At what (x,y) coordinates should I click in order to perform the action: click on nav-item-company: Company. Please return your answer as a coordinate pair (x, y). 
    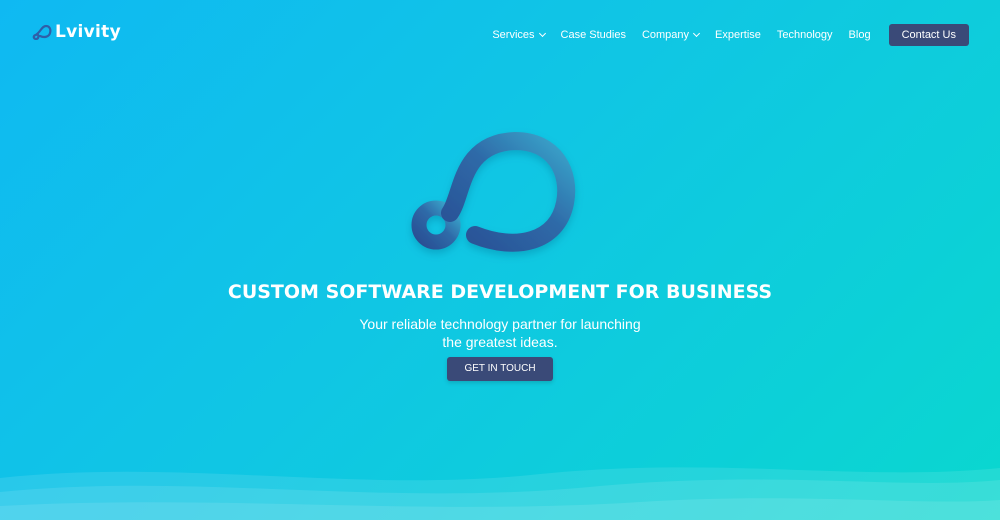
    Looking at the image, I should click on (671, 35).